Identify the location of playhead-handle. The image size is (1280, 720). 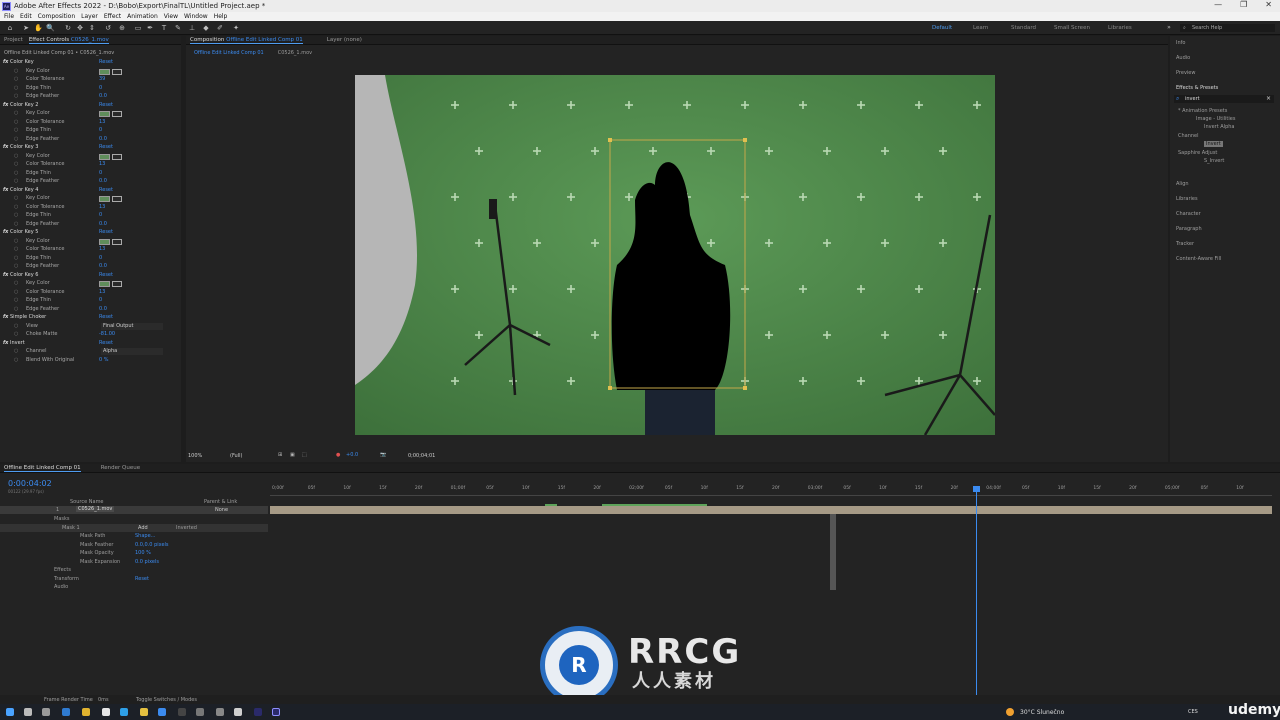
(976, 489).